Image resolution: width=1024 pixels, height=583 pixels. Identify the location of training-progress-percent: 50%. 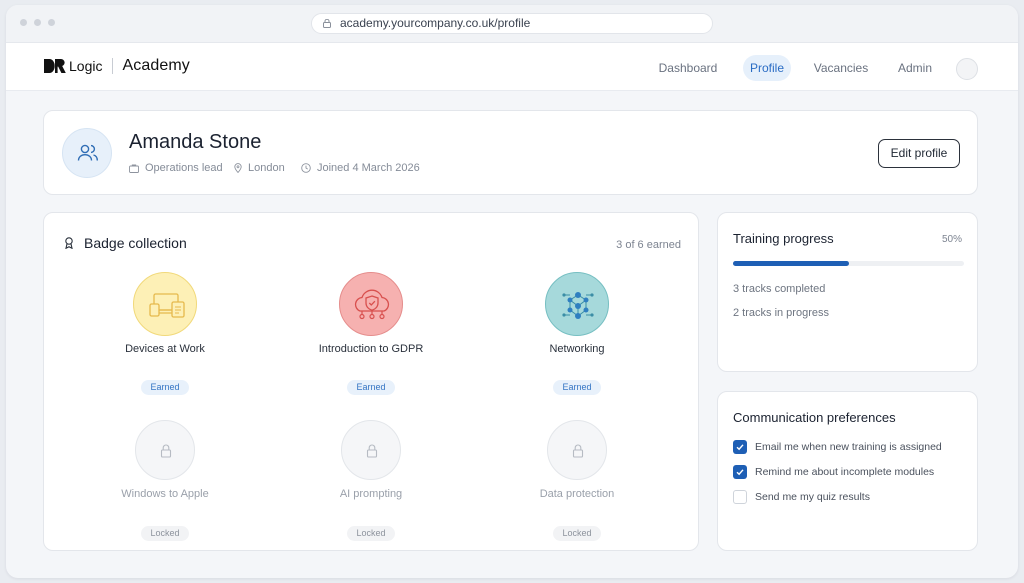
(951, 239).